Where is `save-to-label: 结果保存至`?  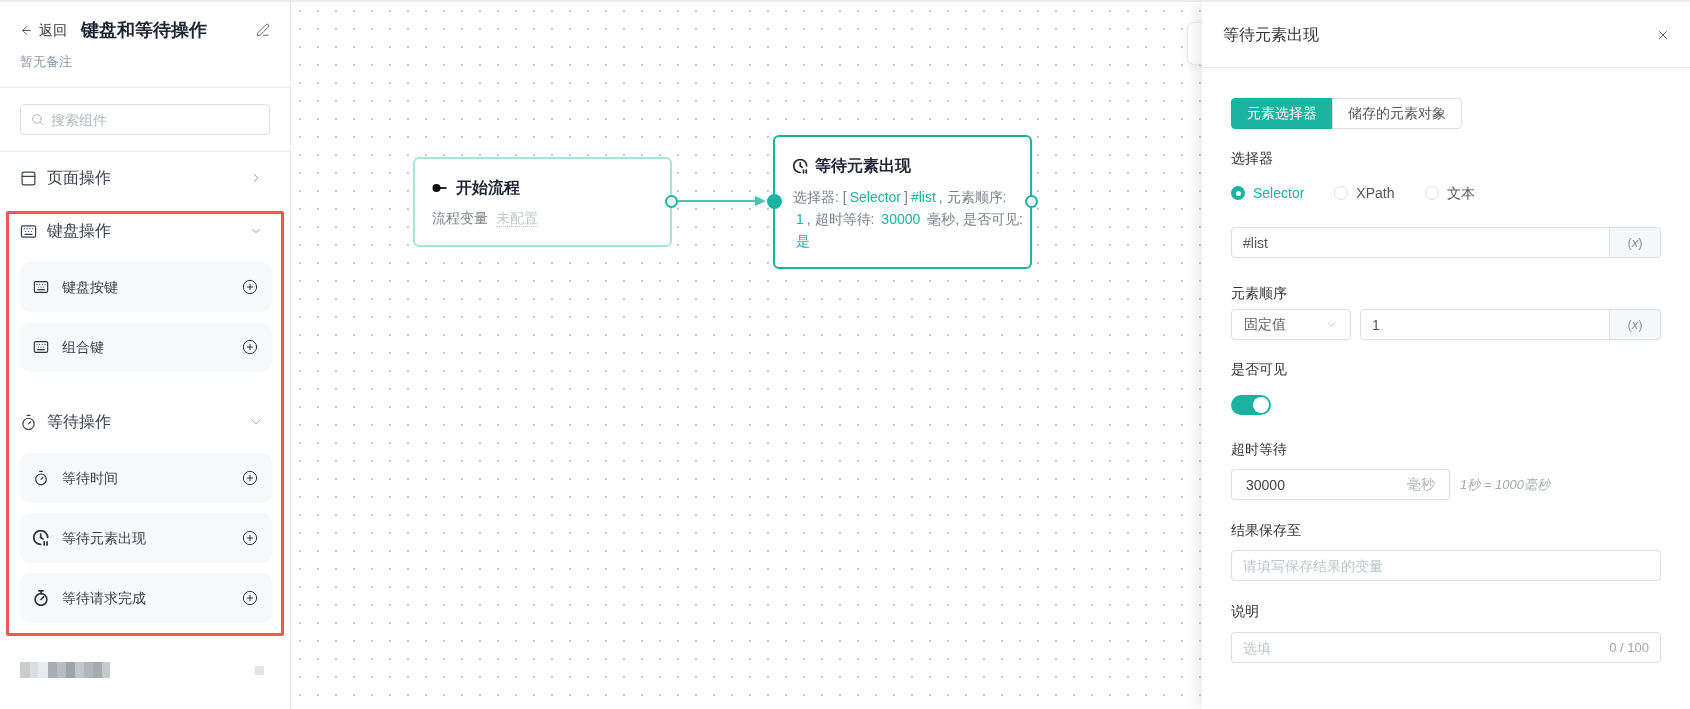
save-to-label: 结果保存至 is located at coordinates (1266, 530).